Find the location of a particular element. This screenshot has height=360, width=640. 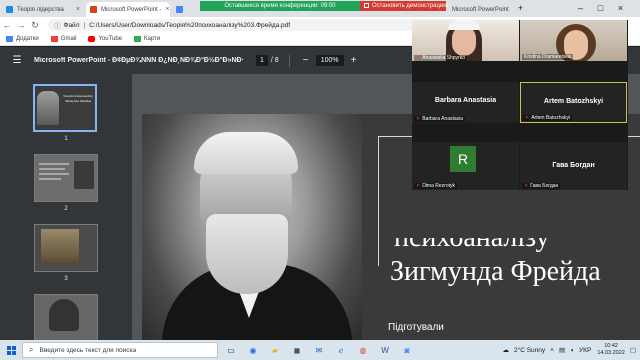

zoom-level: 100% is located at coordinates (329, 60).